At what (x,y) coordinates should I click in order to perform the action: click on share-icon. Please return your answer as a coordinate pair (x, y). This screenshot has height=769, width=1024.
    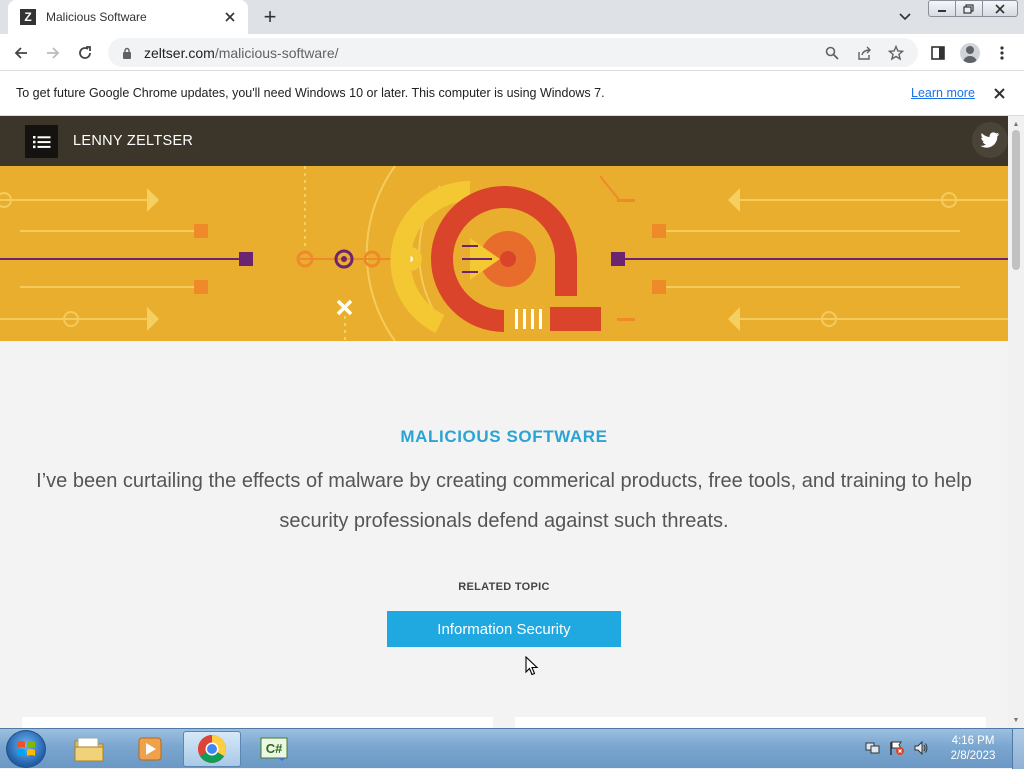
    Looking at the image, I should click on (864, 53).